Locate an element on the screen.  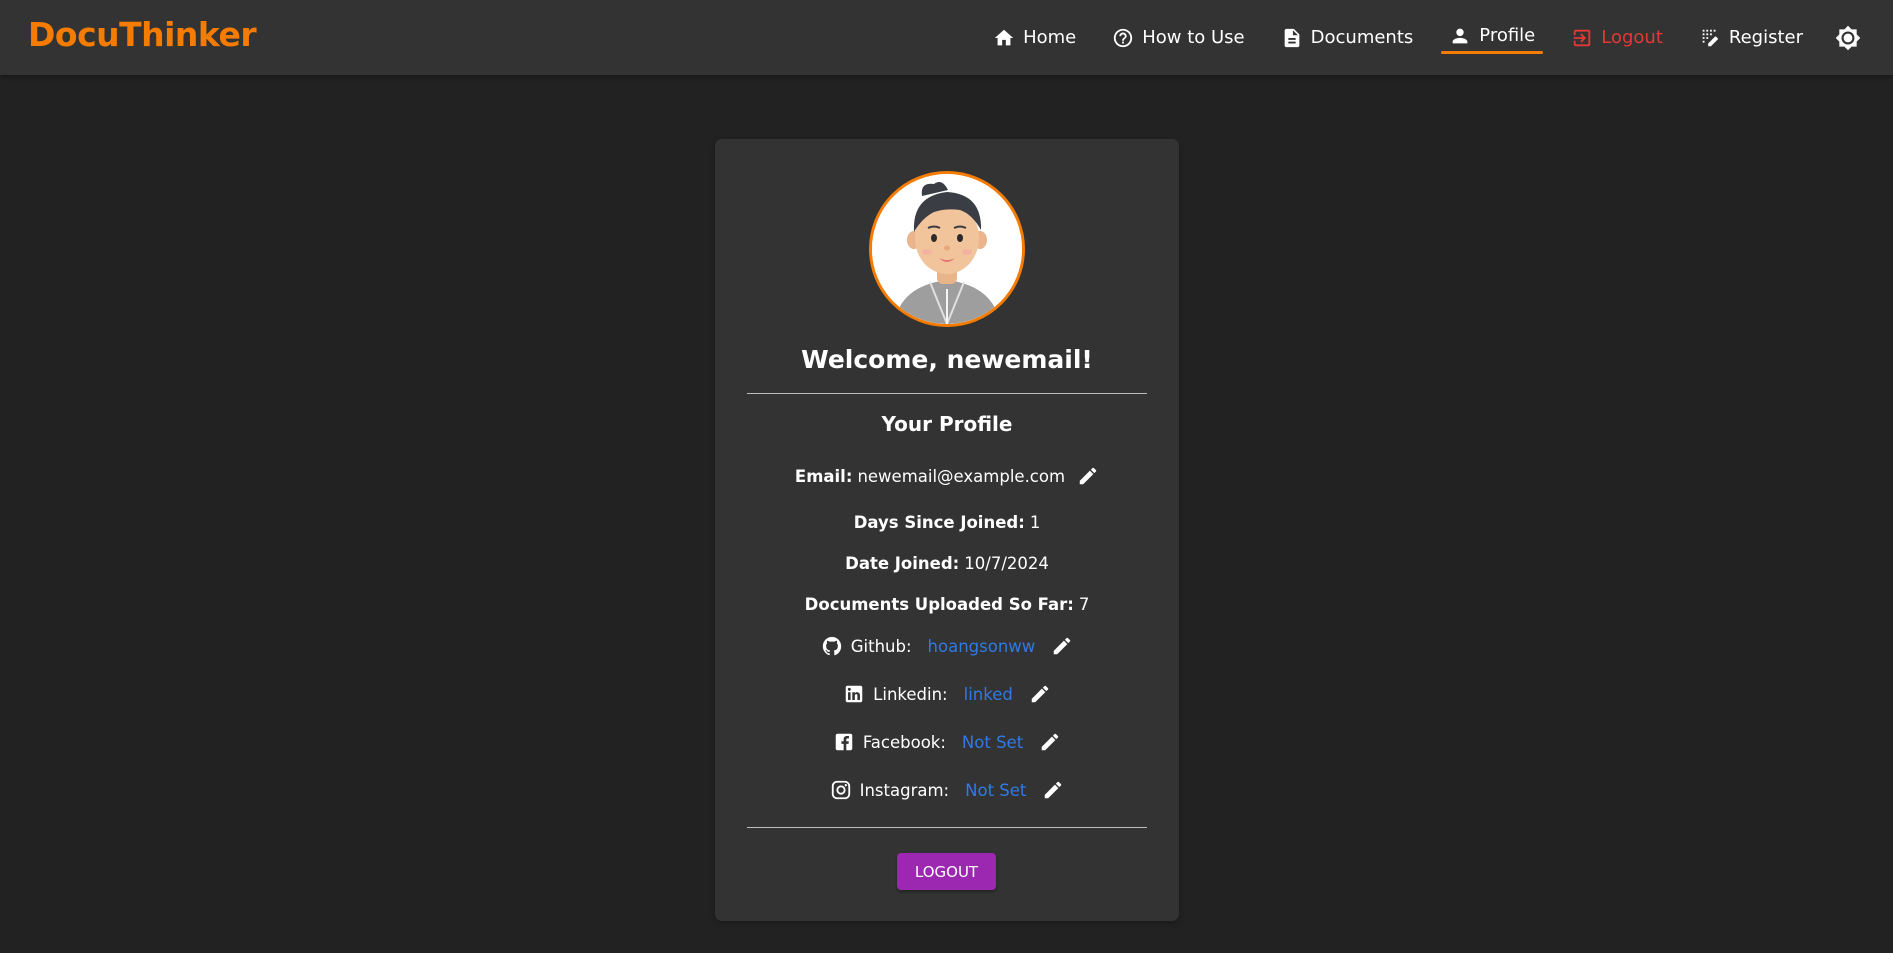
nav-documents-label: Documents is located at coordinates (1362, 37).